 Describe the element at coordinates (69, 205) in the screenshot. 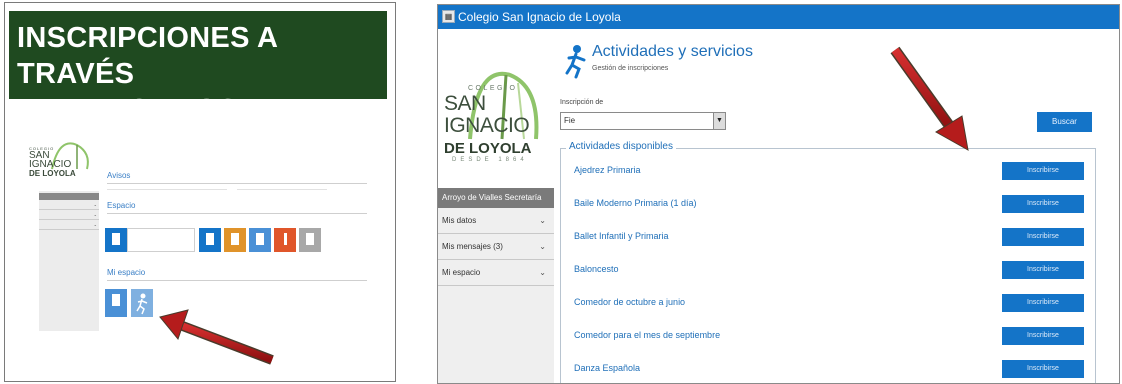

I see `mini-sidebar-item-1: ⌄` at that location.